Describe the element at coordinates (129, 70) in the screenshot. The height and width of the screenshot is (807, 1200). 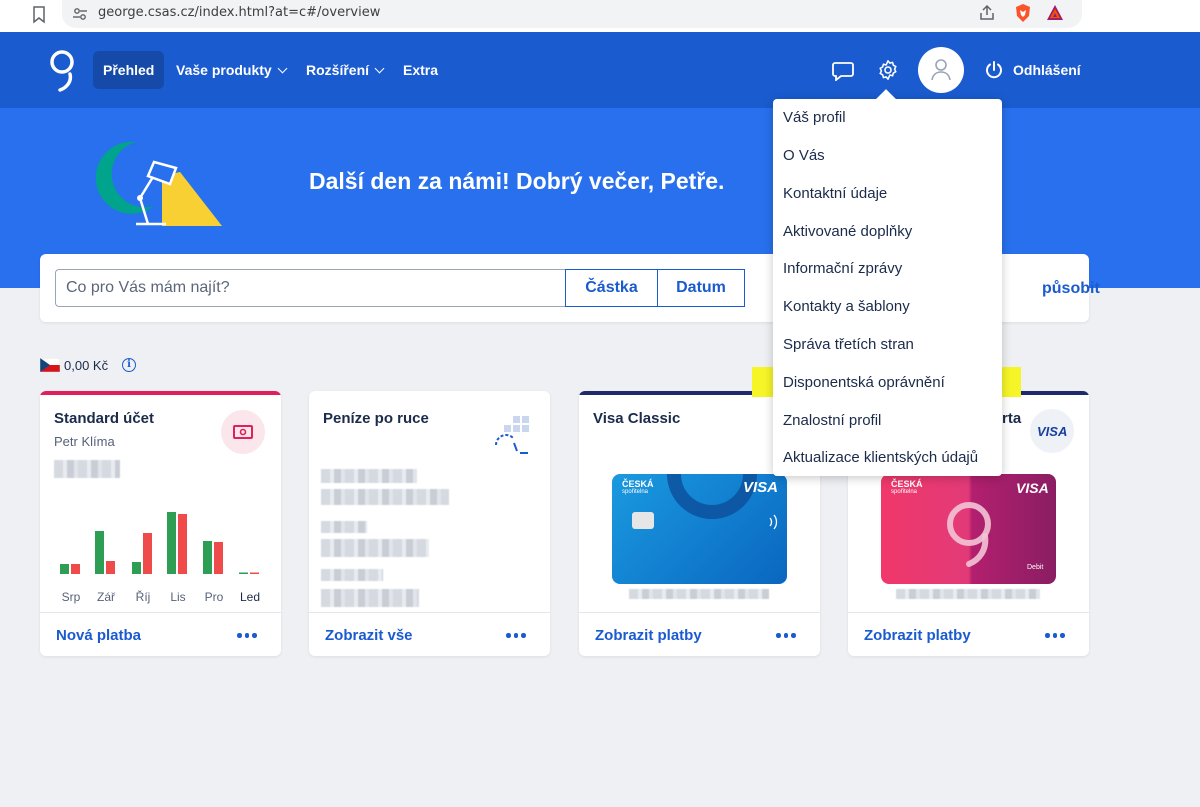
I see `nav-item-overview: Přehled` at that location.